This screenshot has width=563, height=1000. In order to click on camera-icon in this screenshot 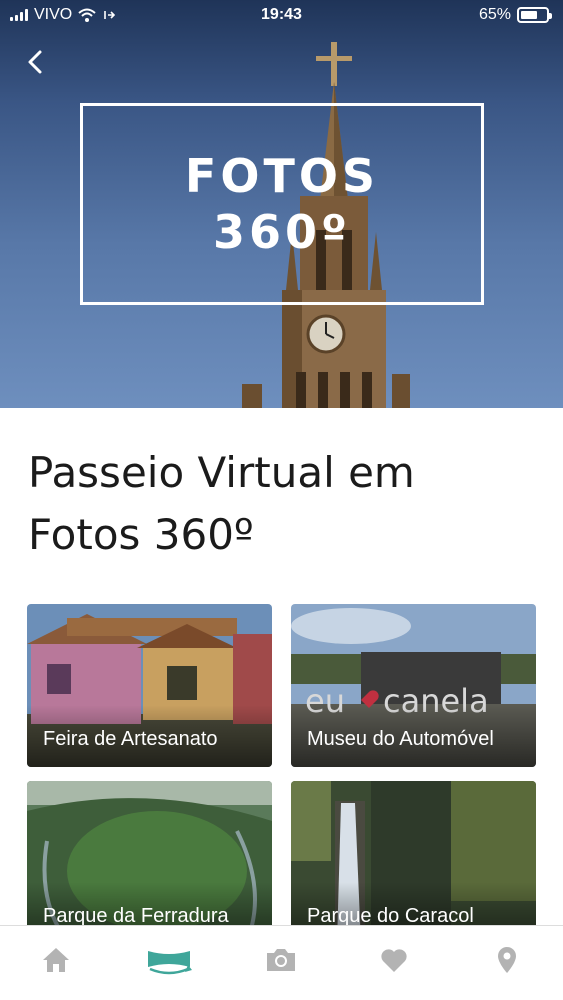, I will do `click(281, 960)`.